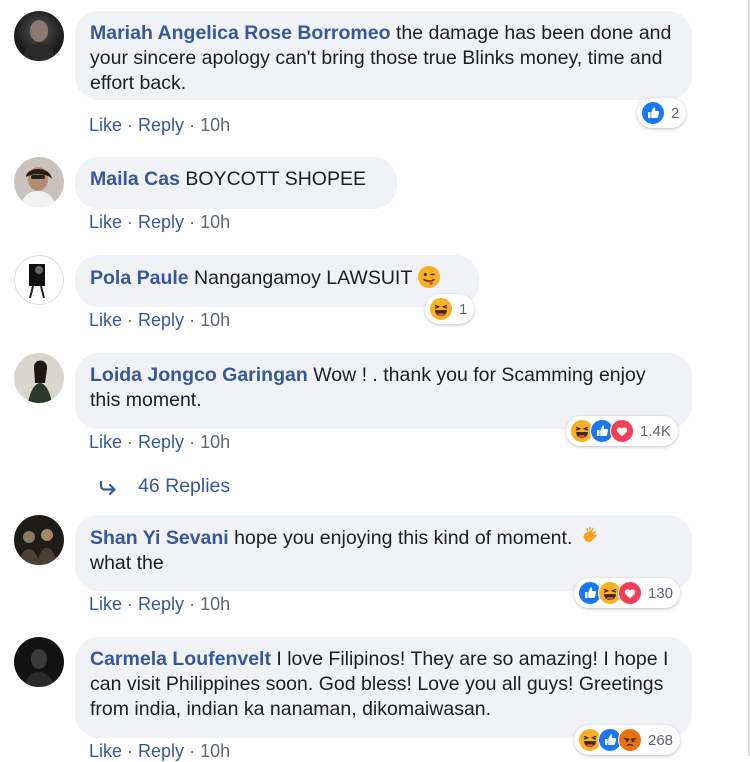 This screenshot has height=762, width=750. Describe the element at coordinates (38, 547) in the screenshot. I see `avatar-group-photo-icon` at that location.